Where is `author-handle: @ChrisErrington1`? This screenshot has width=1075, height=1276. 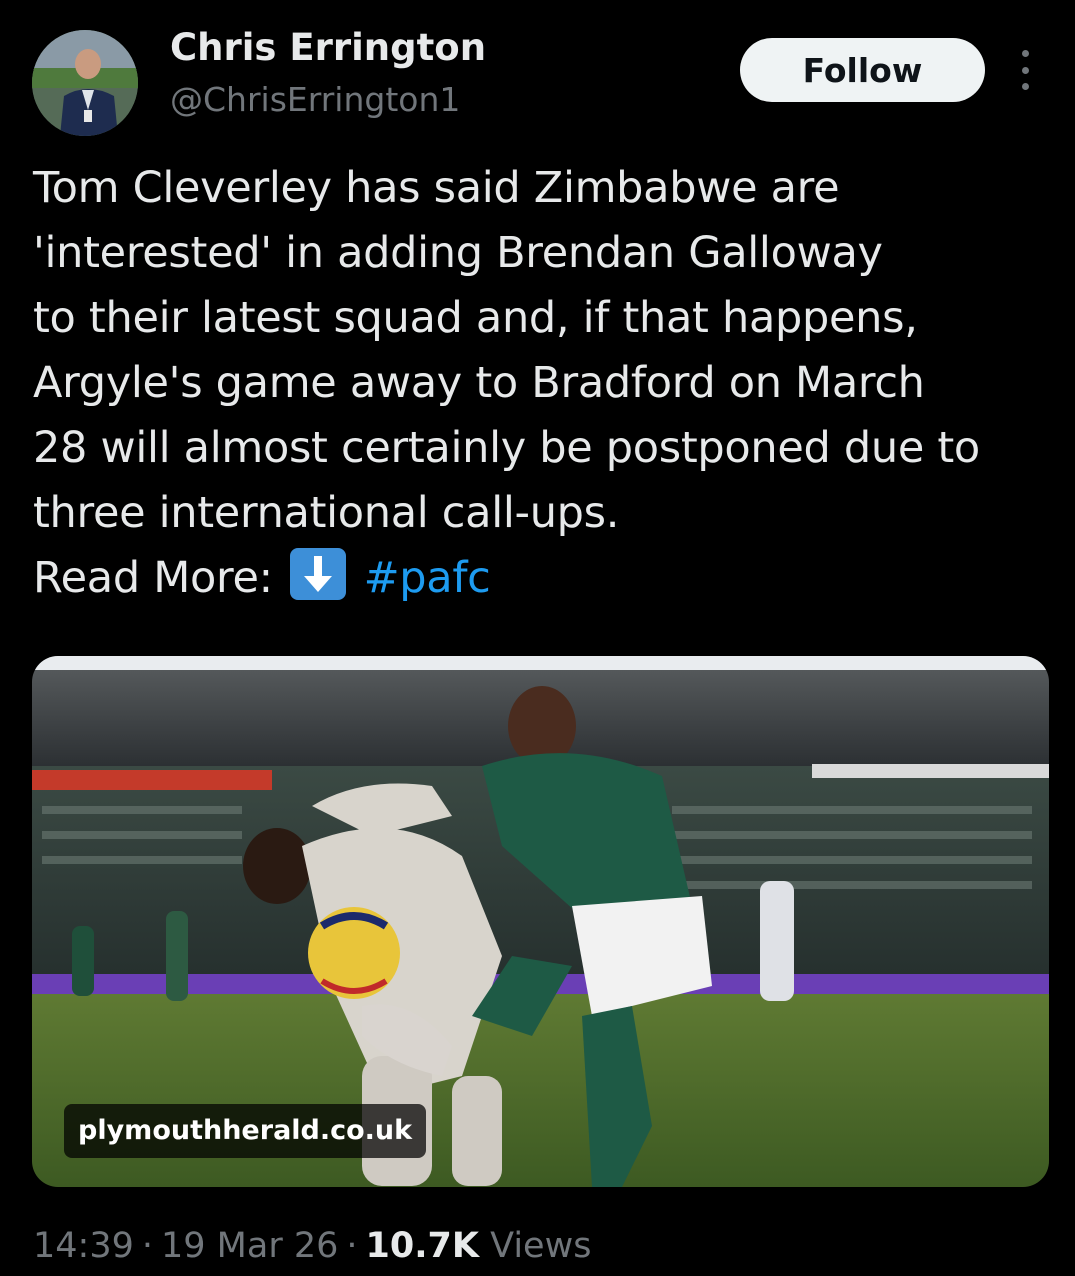
author-handle: @ChrisErrington1 is located at coordinates (315, 99).